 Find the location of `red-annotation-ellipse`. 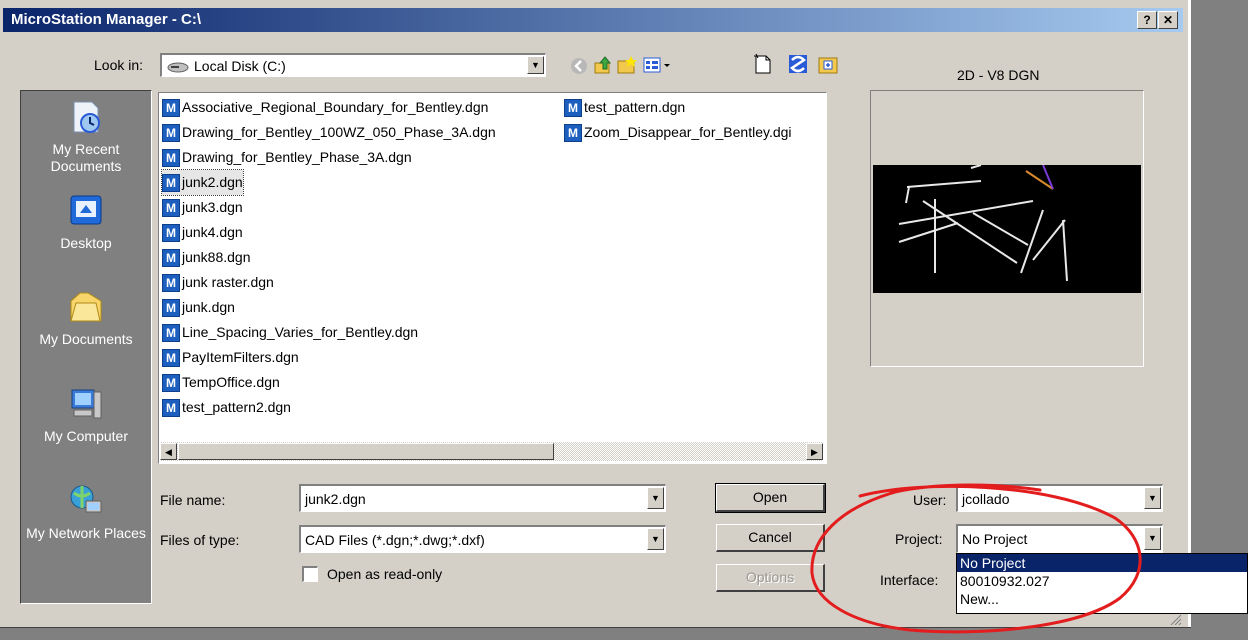

red-annotation-ellipse is located at coordinates (976, 558).